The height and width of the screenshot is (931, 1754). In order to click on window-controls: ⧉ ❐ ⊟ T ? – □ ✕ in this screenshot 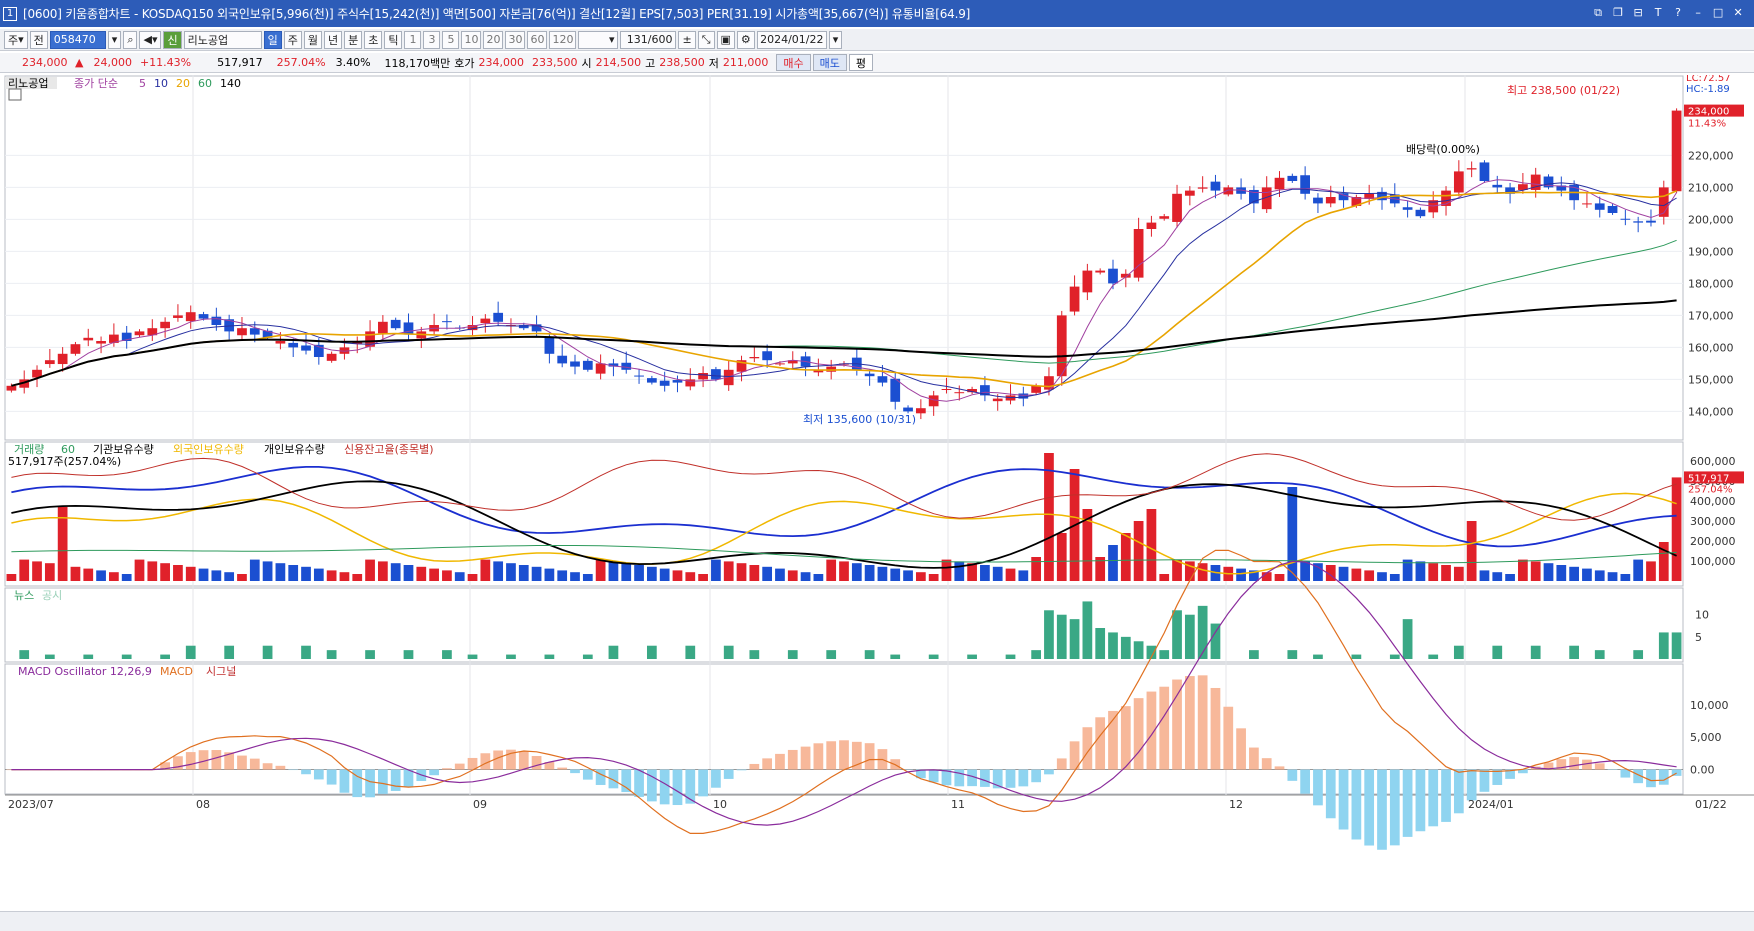, I will do `click(1668, 12)`.